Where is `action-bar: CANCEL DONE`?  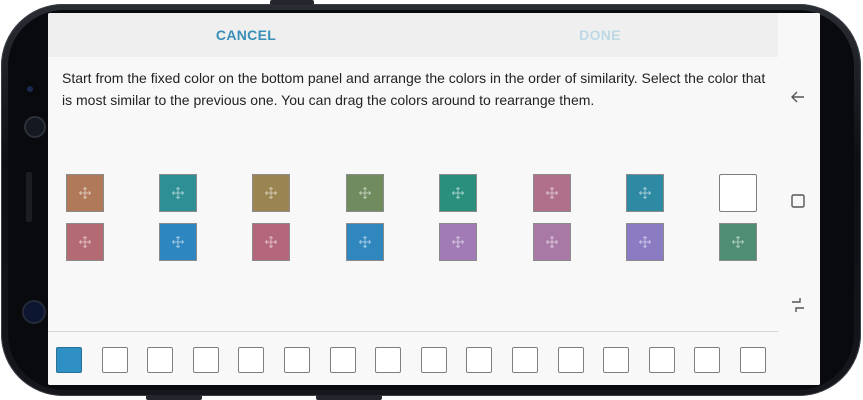
action-bar: CANCEL DONE is located at coordinates (413, 35).